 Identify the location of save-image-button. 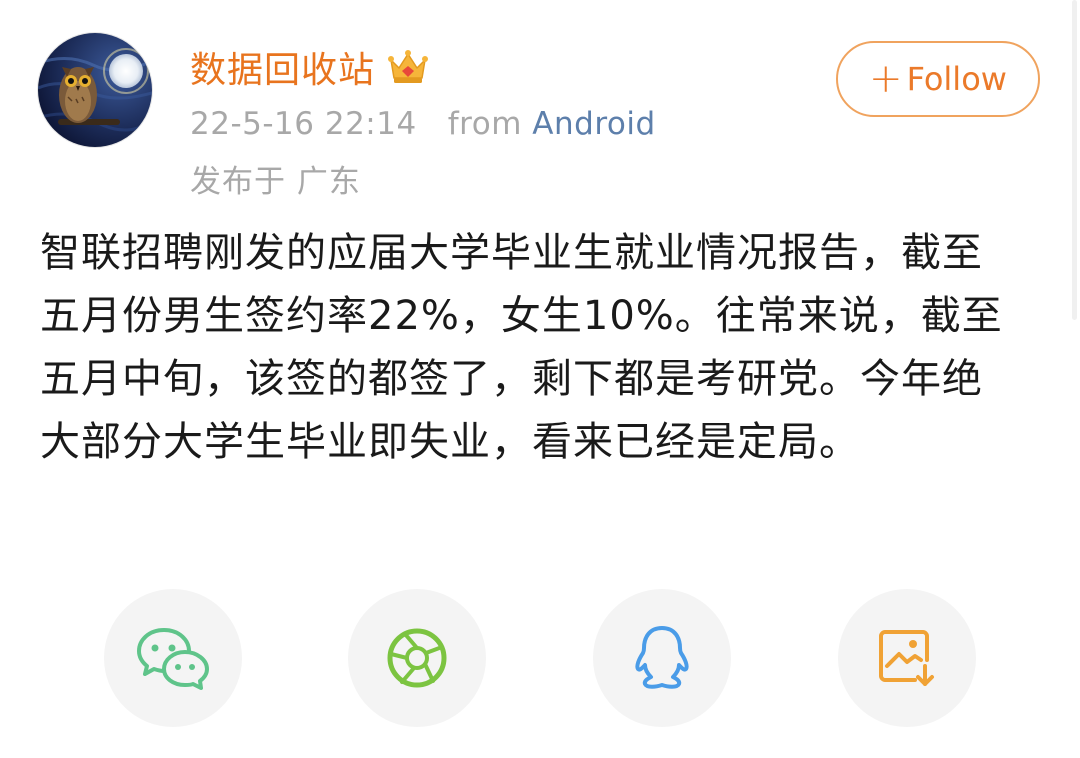
(907, 658).